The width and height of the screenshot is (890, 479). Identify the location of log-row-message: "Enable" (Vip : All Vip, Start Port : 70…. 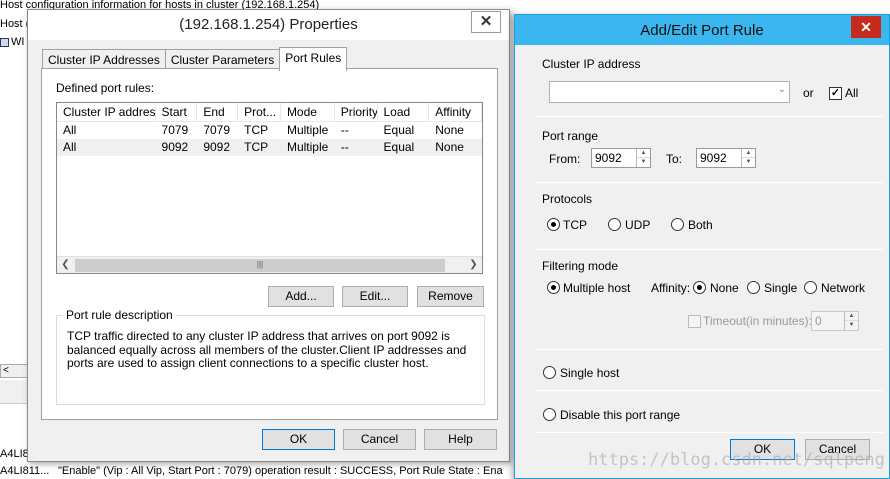
(280, 471).